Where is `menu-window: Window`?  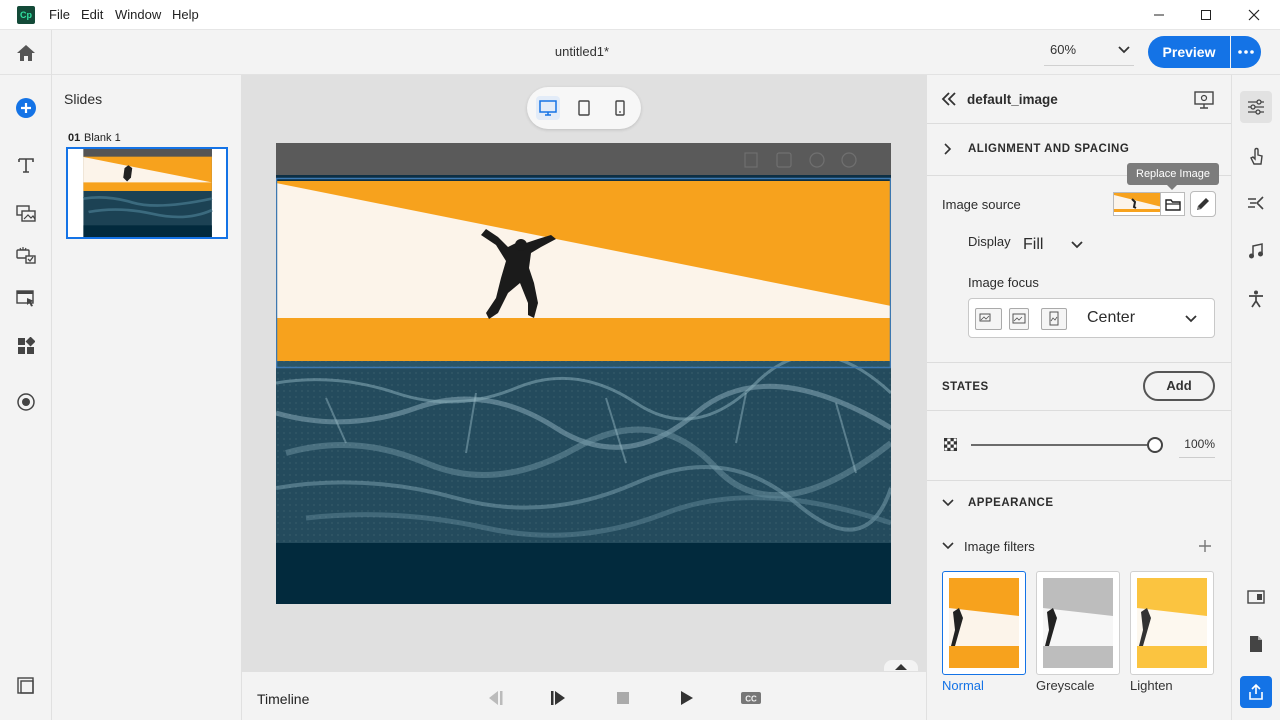 menu-window: Window is located at coordinates (138, 14).